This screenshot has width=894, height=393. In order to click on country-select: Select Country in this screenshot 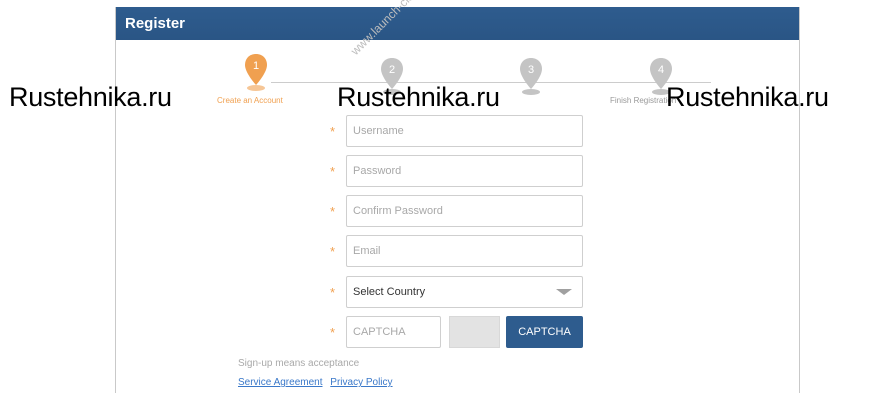, I will do `click(464, 292)`.